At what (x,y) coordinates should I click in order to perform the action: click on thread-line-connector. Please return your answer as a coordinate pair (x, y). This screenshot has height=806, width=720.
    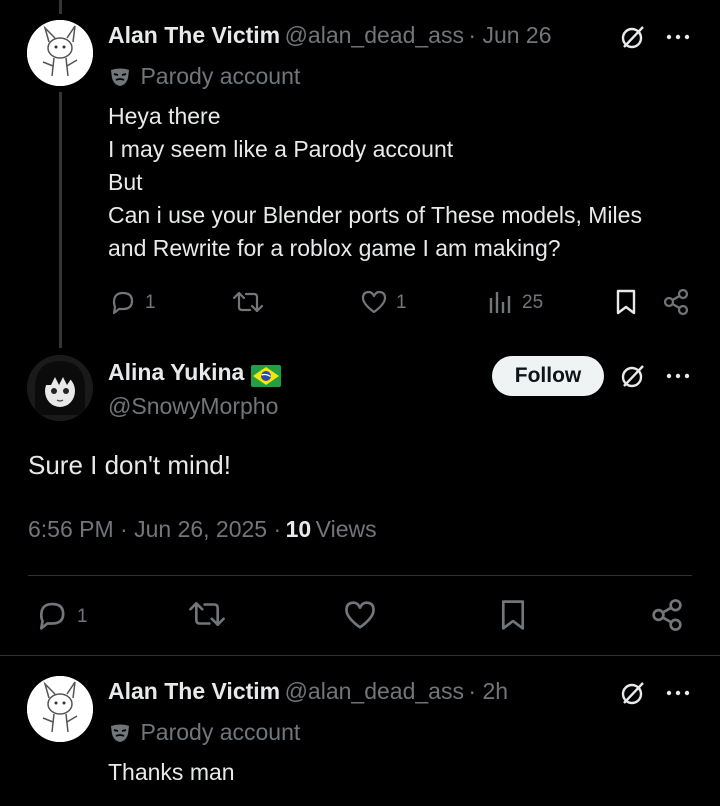
    Looking at the image, I should click on (60, 220).